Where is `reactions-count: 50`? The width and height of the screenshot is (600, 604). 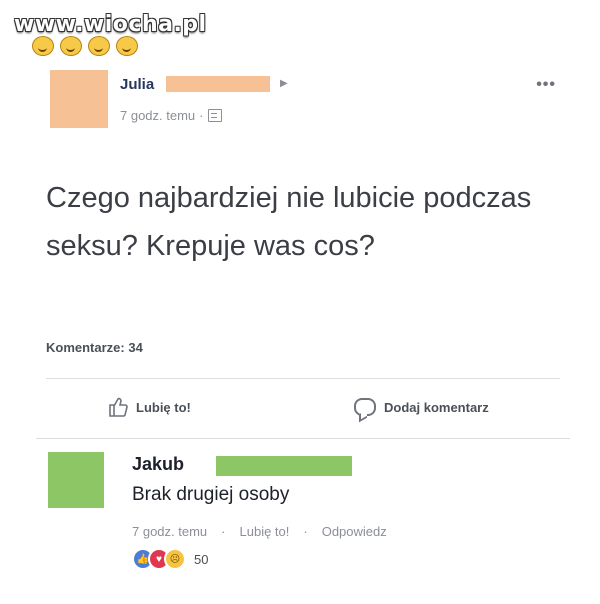 reactions-count: 50 is located at coordinates (201, 559).